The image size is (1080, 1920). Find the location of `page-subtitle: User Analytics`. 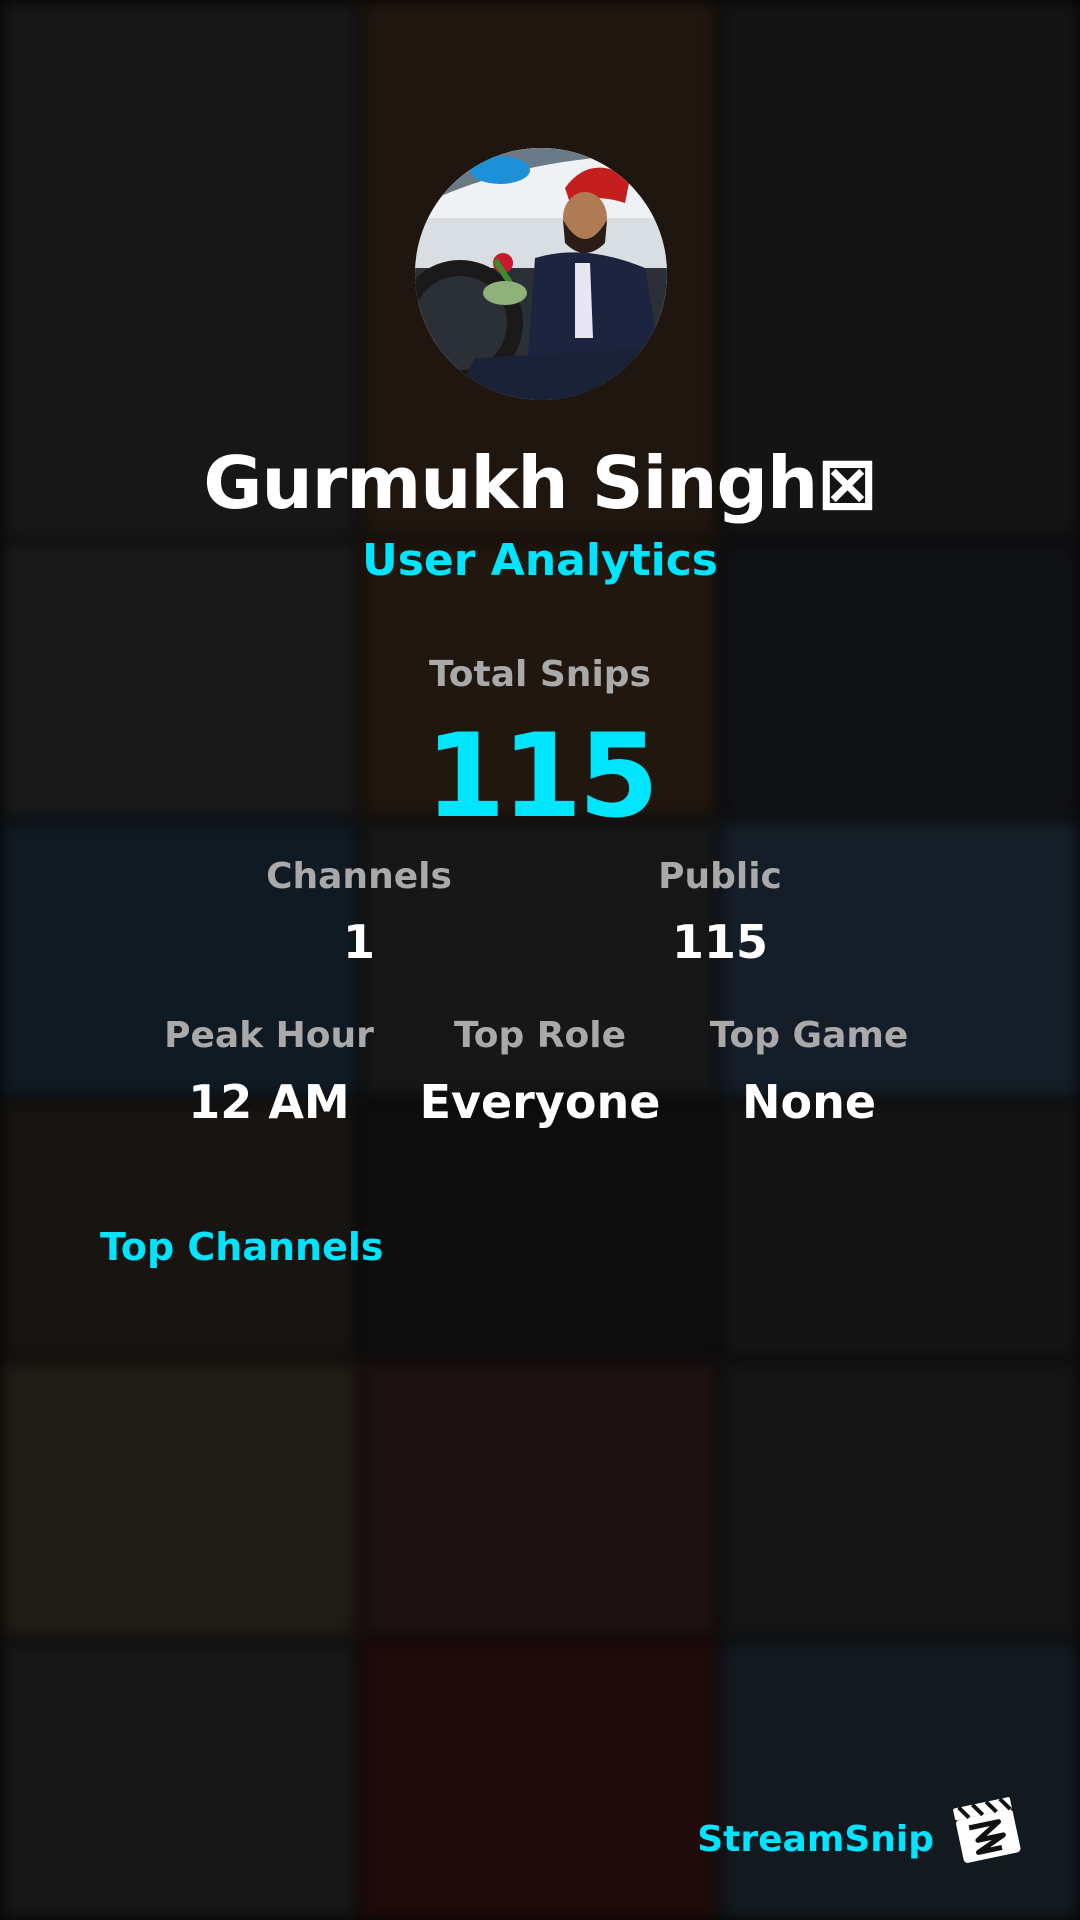

page-subtitle: User Analytics is located at coordinates (540, 560).